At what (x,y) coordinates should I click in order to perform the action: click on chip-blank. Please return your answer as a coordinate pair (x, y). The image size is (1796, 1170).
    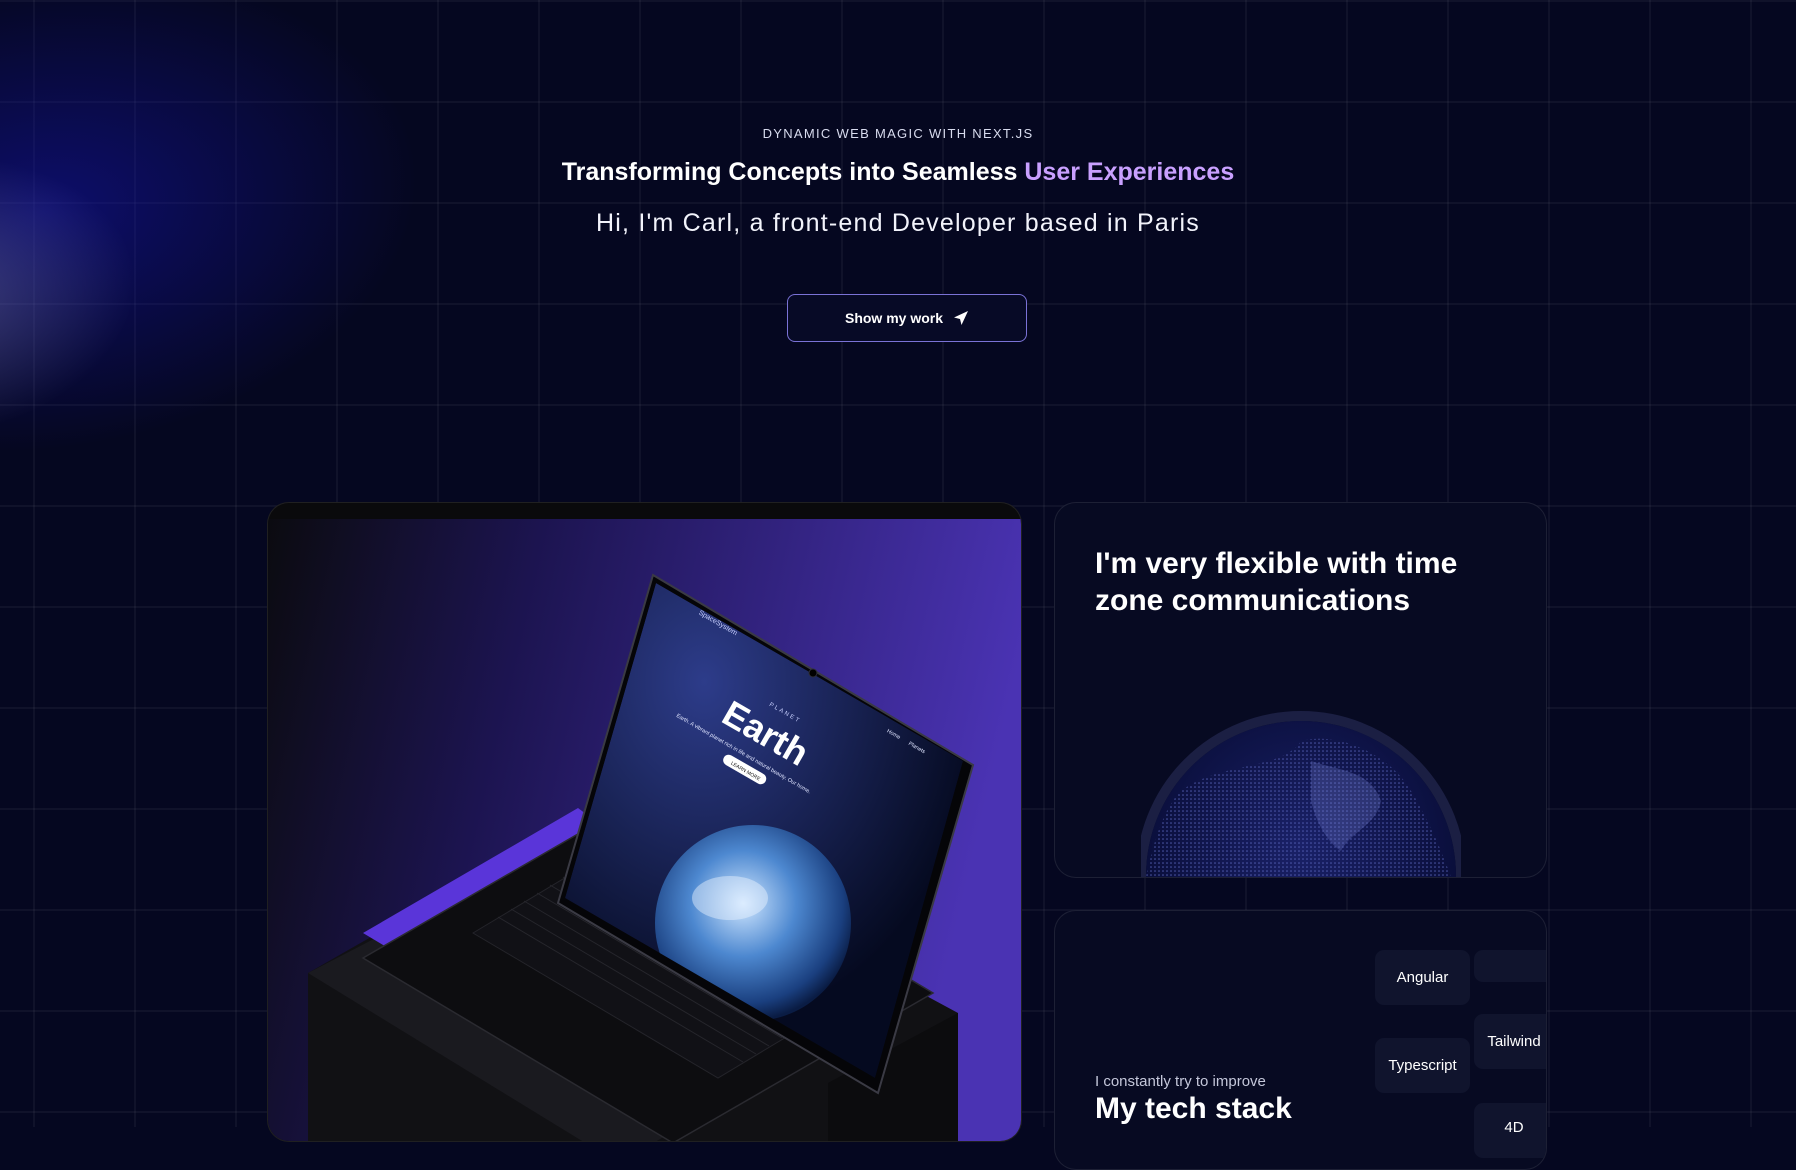
    Looking at the image, I should click on (1510, 966).